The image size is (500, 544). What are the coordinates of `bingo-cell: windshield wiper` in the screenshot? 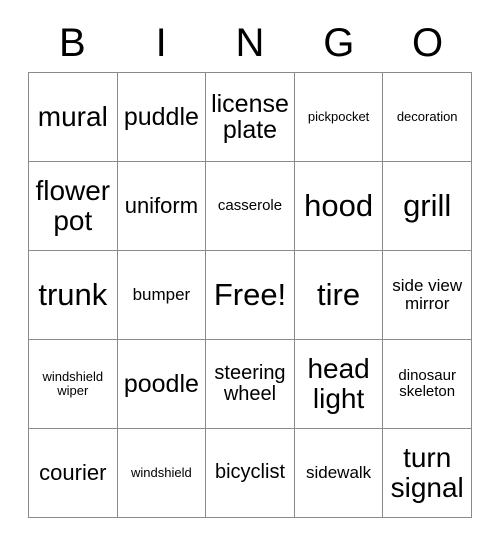 It's located at (73, 384).